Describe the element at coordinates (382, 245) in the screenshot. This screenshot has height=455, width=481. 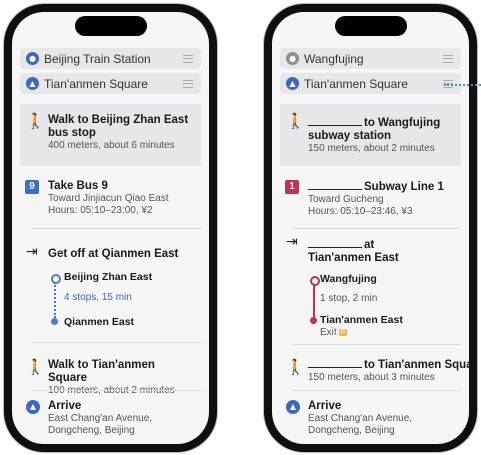
I see `step-title-wrap: at` at that location.